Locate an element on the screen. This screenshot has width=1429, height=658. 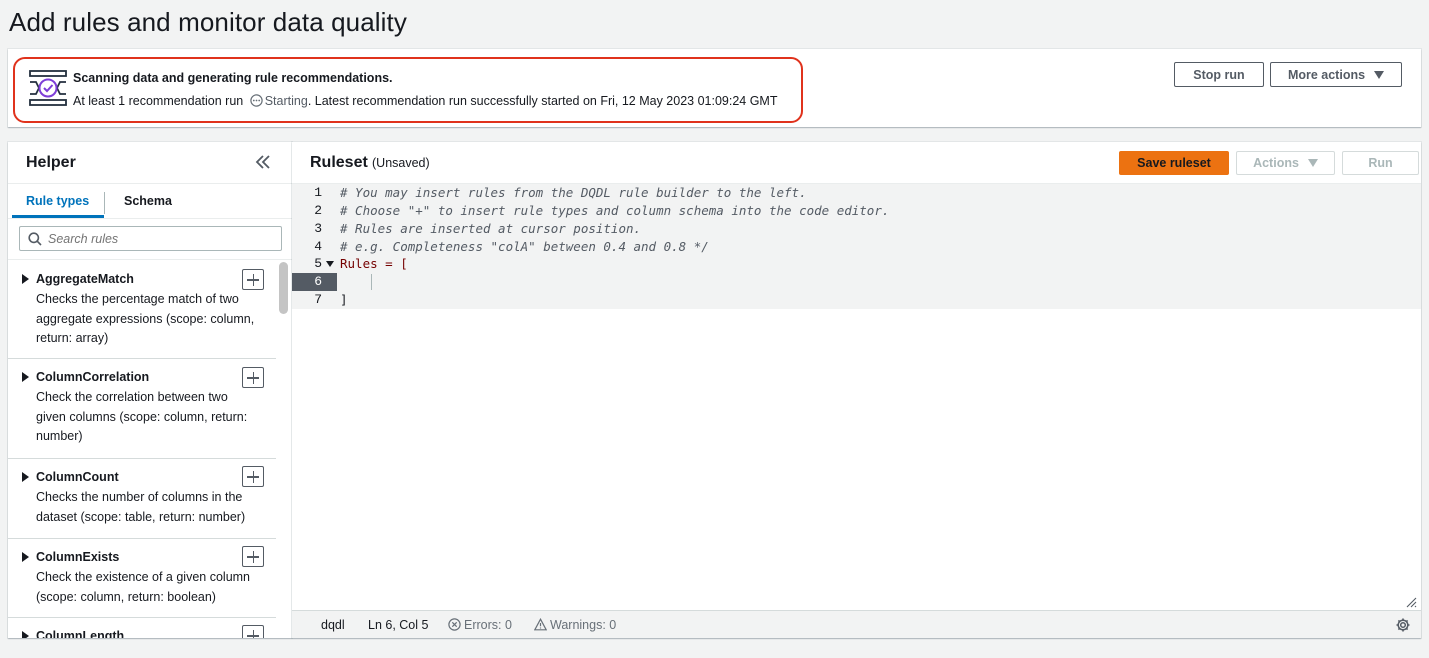
fold-toggle-icon is located at coordinates (330, 264).